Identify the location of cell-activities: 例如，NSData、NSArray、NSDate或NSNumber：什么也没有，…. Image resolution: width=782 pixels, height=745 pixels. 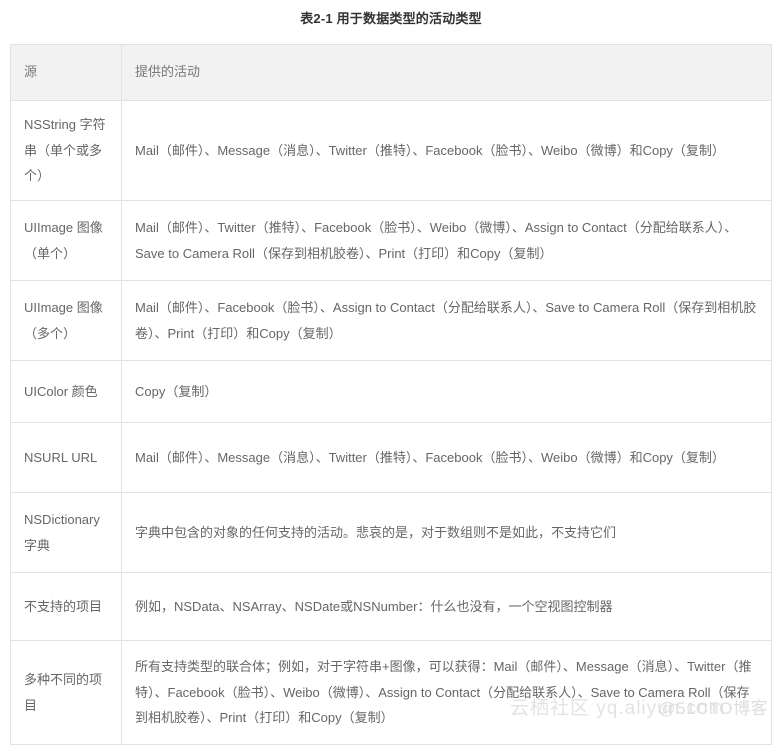
(446, 606).